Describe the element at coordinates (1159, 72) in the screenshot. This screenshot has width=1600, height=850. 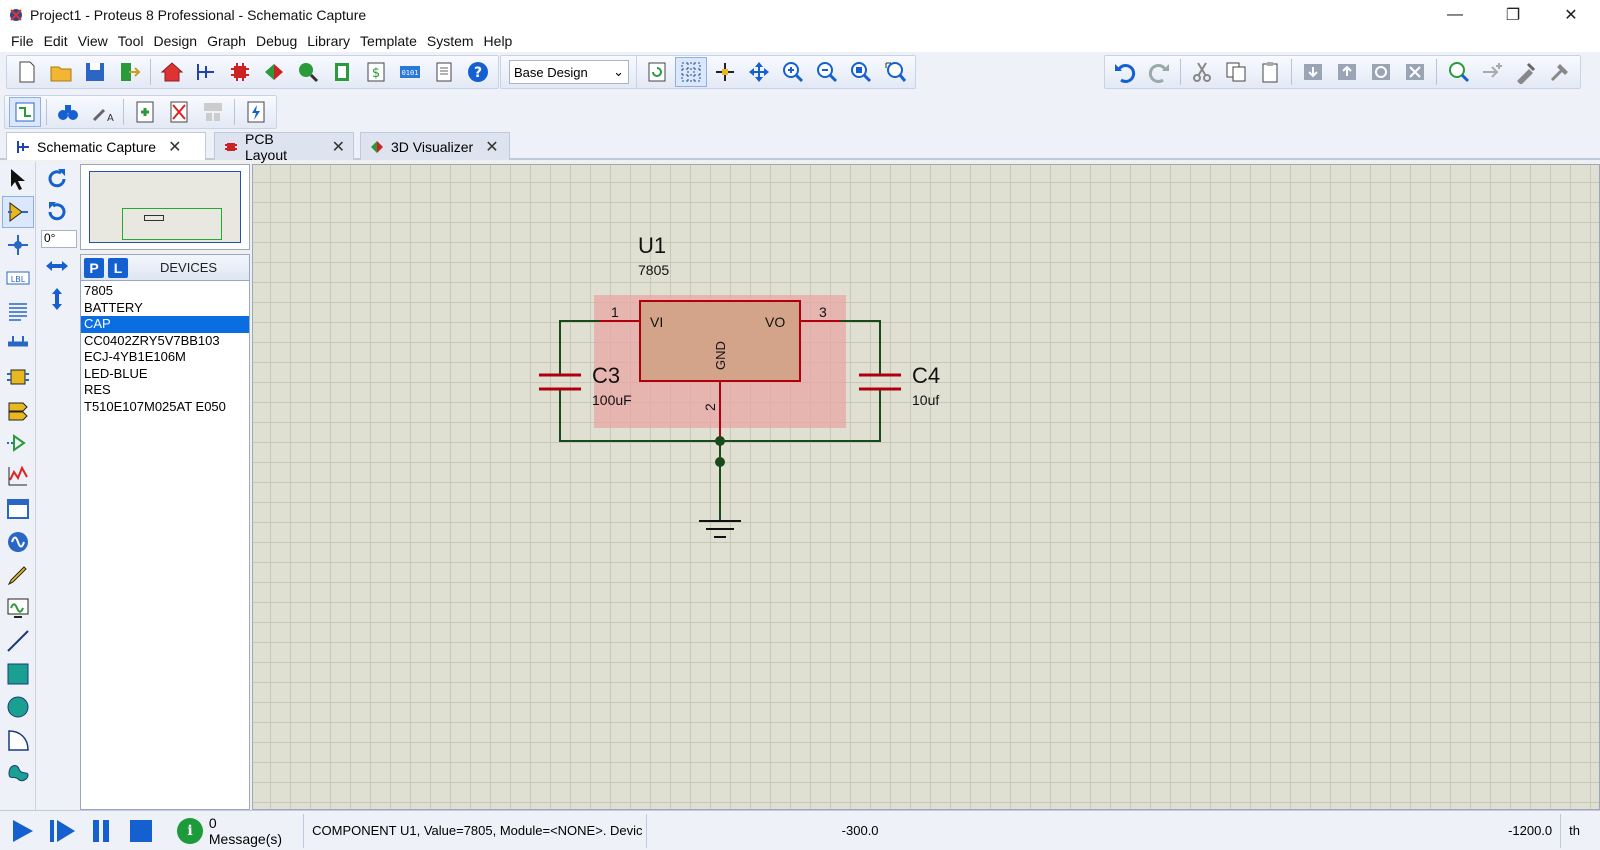
I see `redo-button` at that location.